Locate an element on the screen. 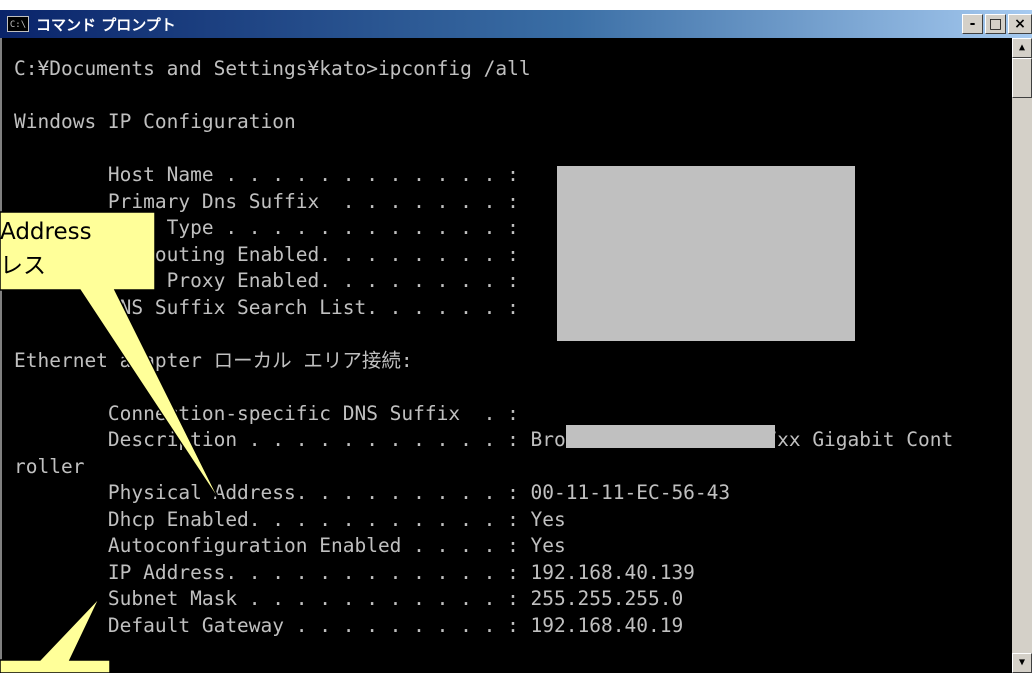  ip-callout-bubble is located at coordinates (55, 634).